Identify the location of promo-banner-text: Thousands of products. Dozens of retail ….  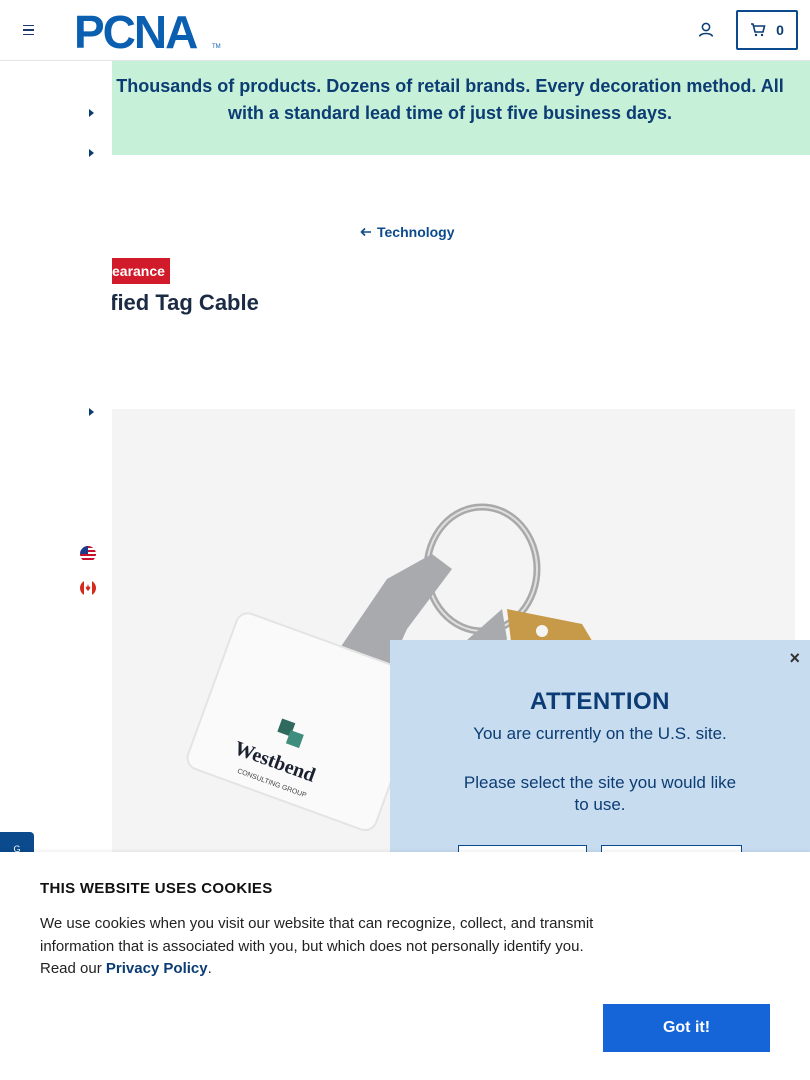
(450, 99).